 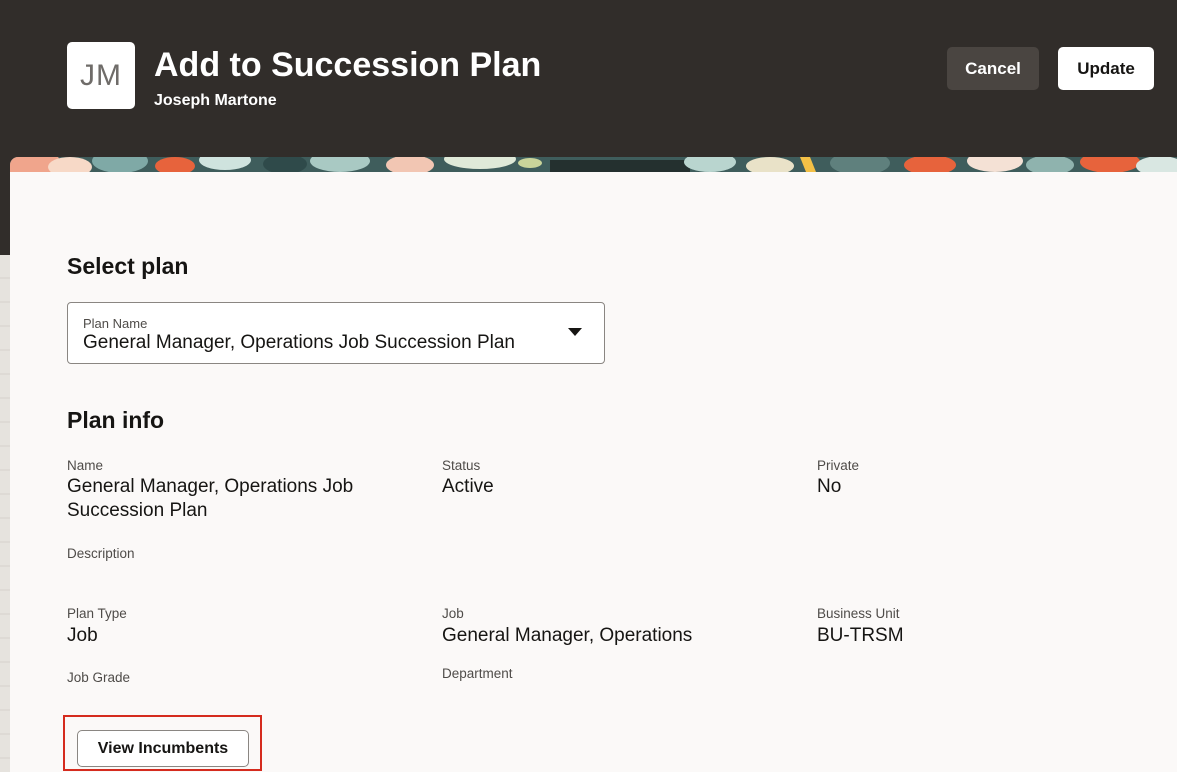 I want to click on chevron-down-icon, so click(x=575, y=332).